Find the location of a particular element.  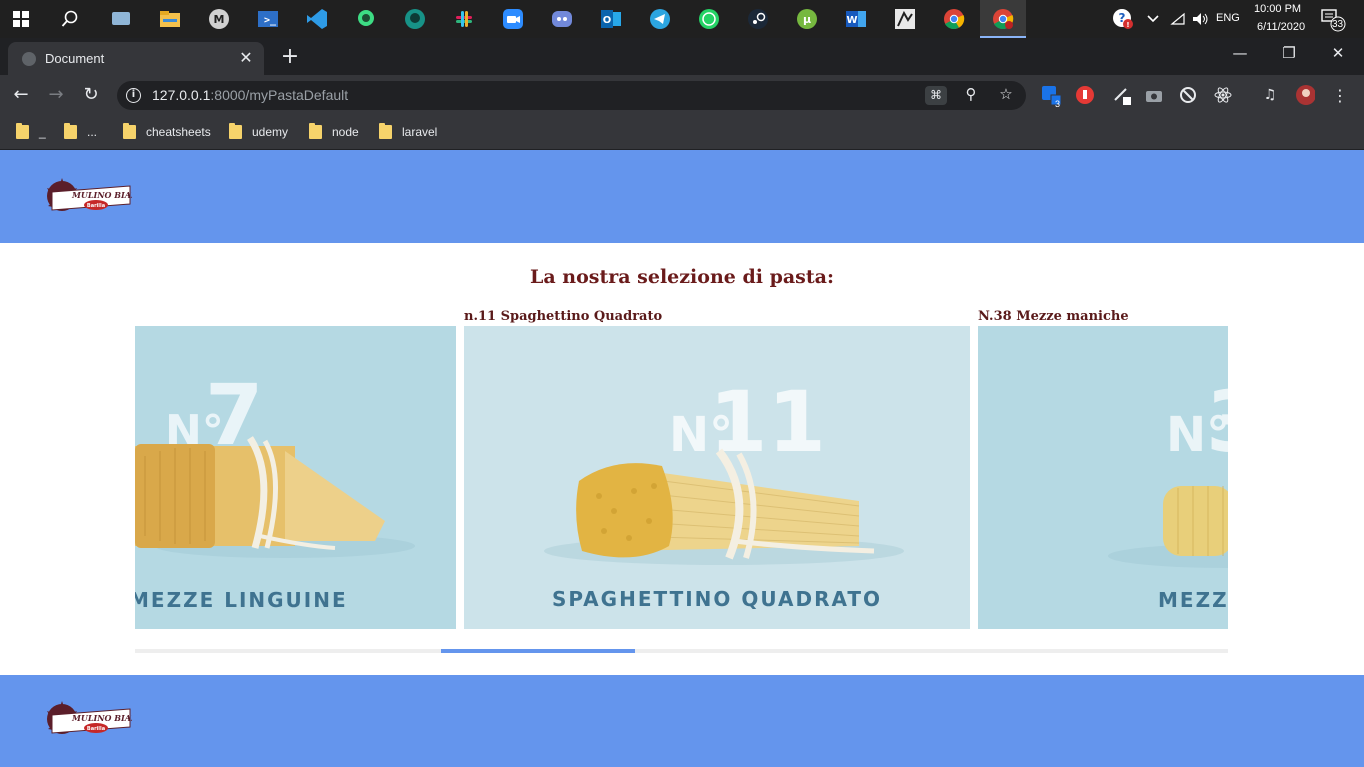

bookmark-label: cheatsheets is located at coordinates (178, 132).